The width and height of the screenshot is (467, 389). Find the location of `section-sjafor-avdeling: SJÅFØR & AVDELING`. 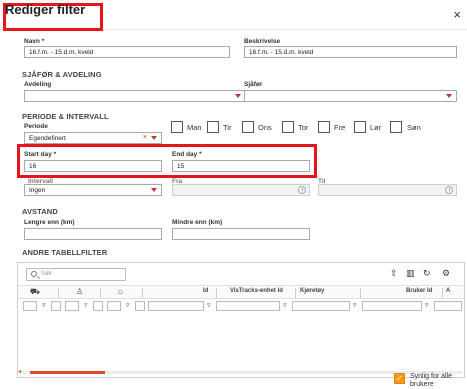

section-sjafor-avdeling: SJÅFØR & AVDELING is located at coordinates (62, 74).